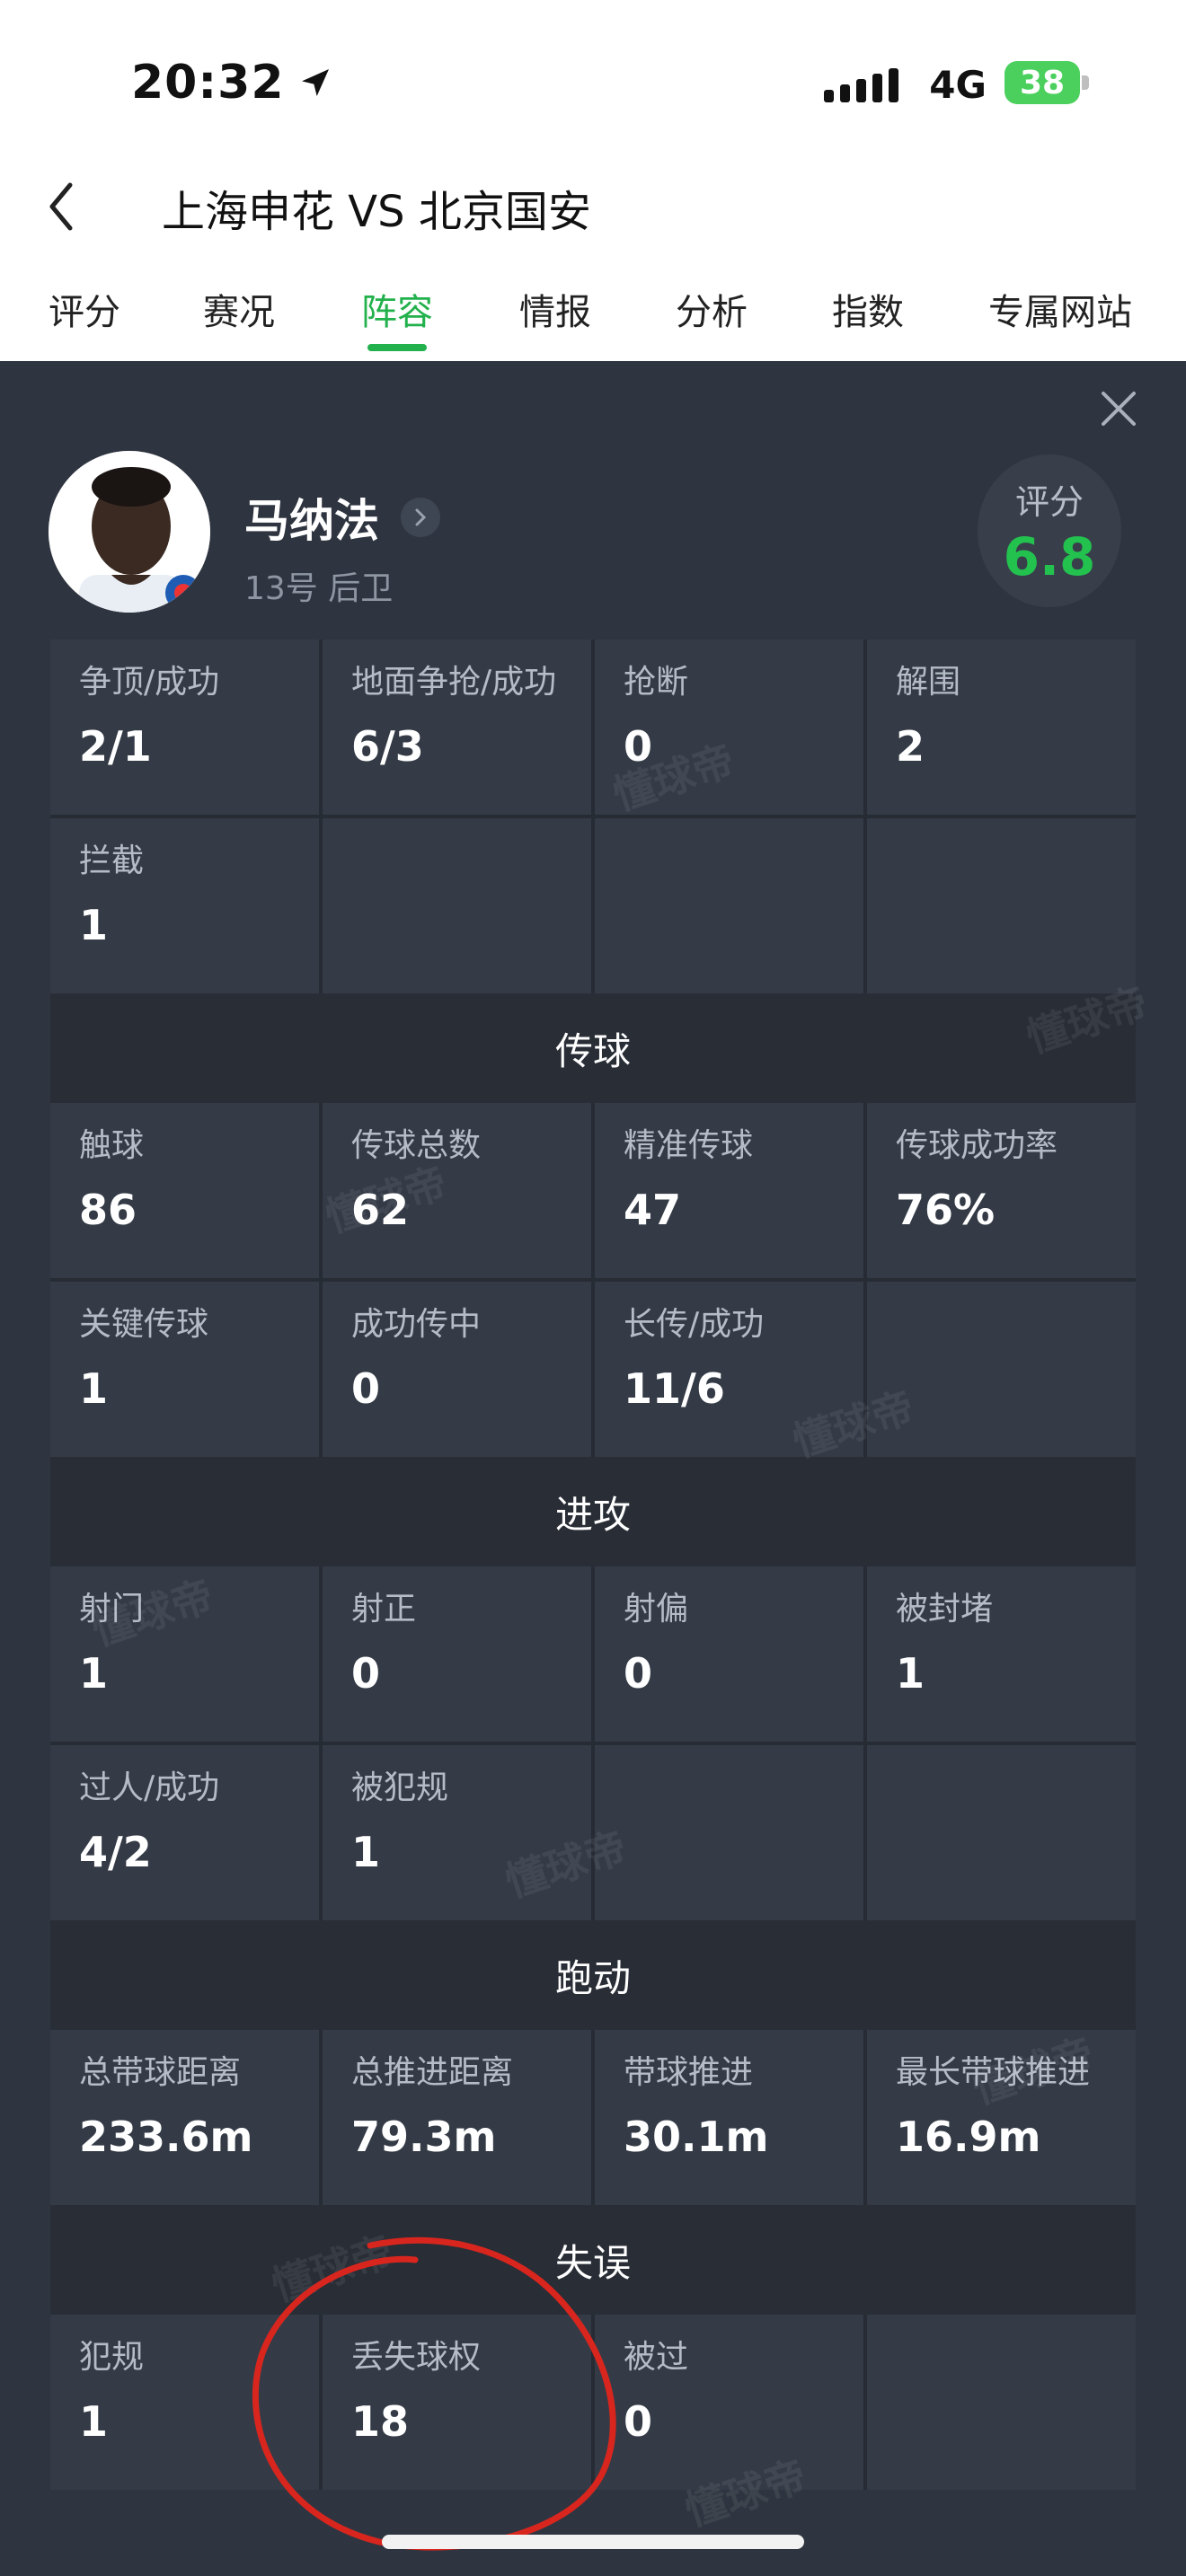 This screenshot has width=1186, height=2576. What do you see at coordinates (457, 1190) in the screenshot?
I see `stat-cell: 传球总数 62` at bounding box center [457, 1190].